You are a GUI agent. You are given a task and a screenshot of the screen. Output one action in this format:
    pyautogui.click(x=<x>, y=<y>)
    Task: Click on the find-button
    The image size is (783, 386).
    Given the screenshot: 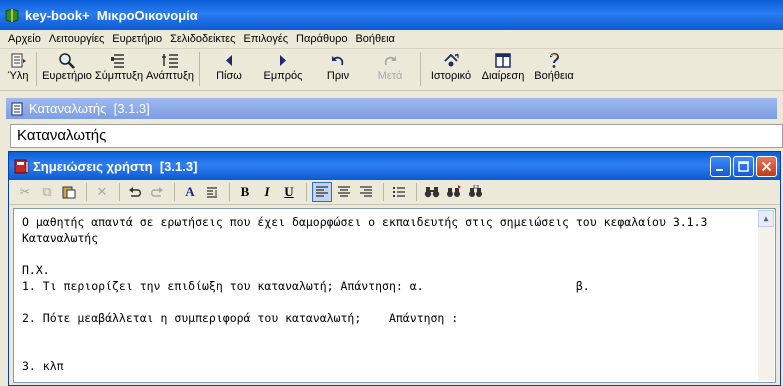 What is the action you would take?
    pyautogui.click(x=432, y=192)
    